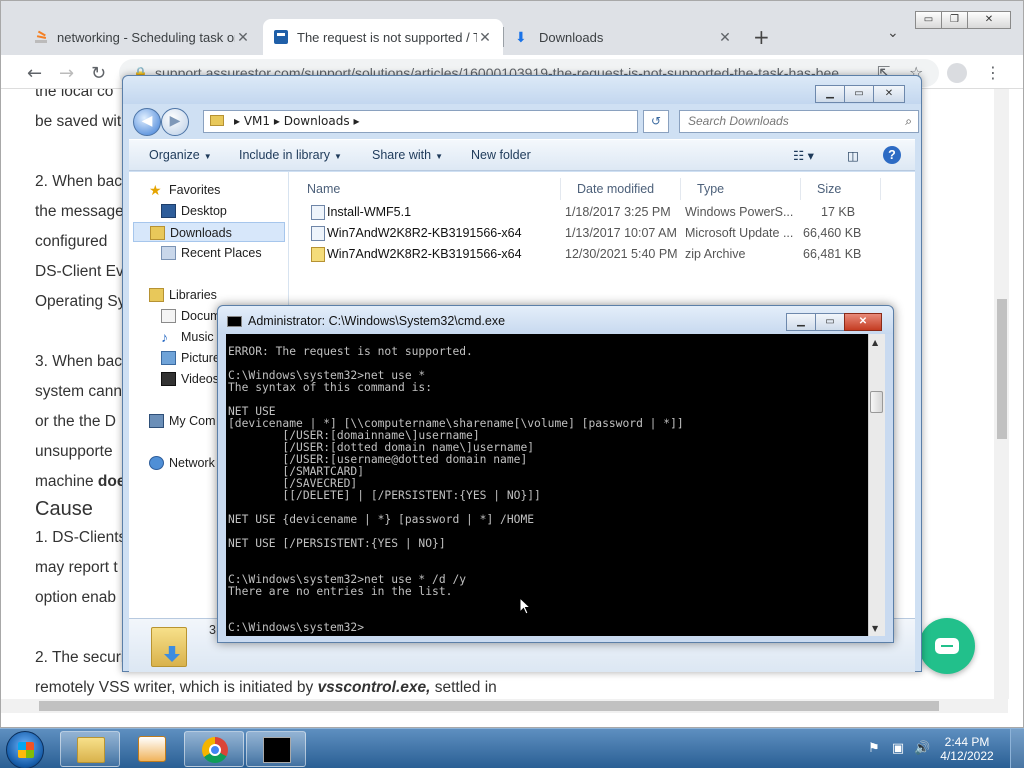 The width and height of the screenshot is (1024, 768). What do you see at coordinates (147, 122) in the screenshot?
I see `back-button: ◀` at bounding box center [147, 122].